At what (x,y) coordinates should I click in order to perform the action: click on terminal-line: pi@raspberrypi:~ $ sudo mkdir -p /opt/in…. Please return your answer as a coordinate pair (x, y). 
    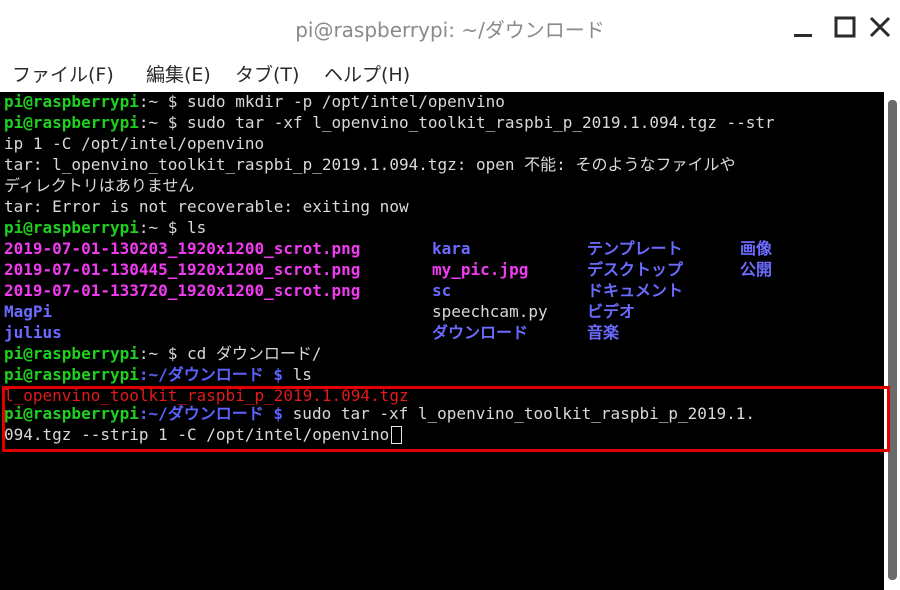
    Looking at the image, I should click on (254, 102).